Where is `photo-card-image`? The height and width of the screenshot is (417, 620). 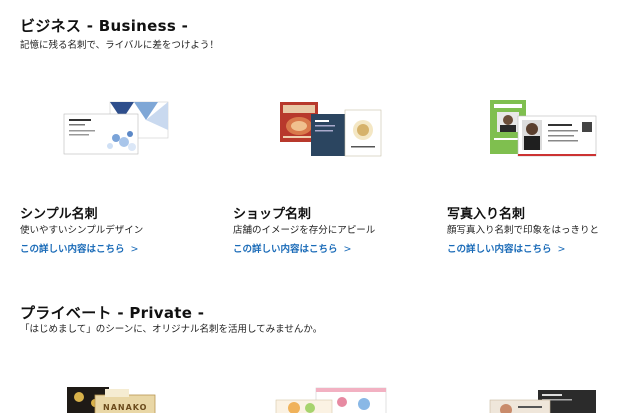
photo-card-image is located at coordinates (544, 130).